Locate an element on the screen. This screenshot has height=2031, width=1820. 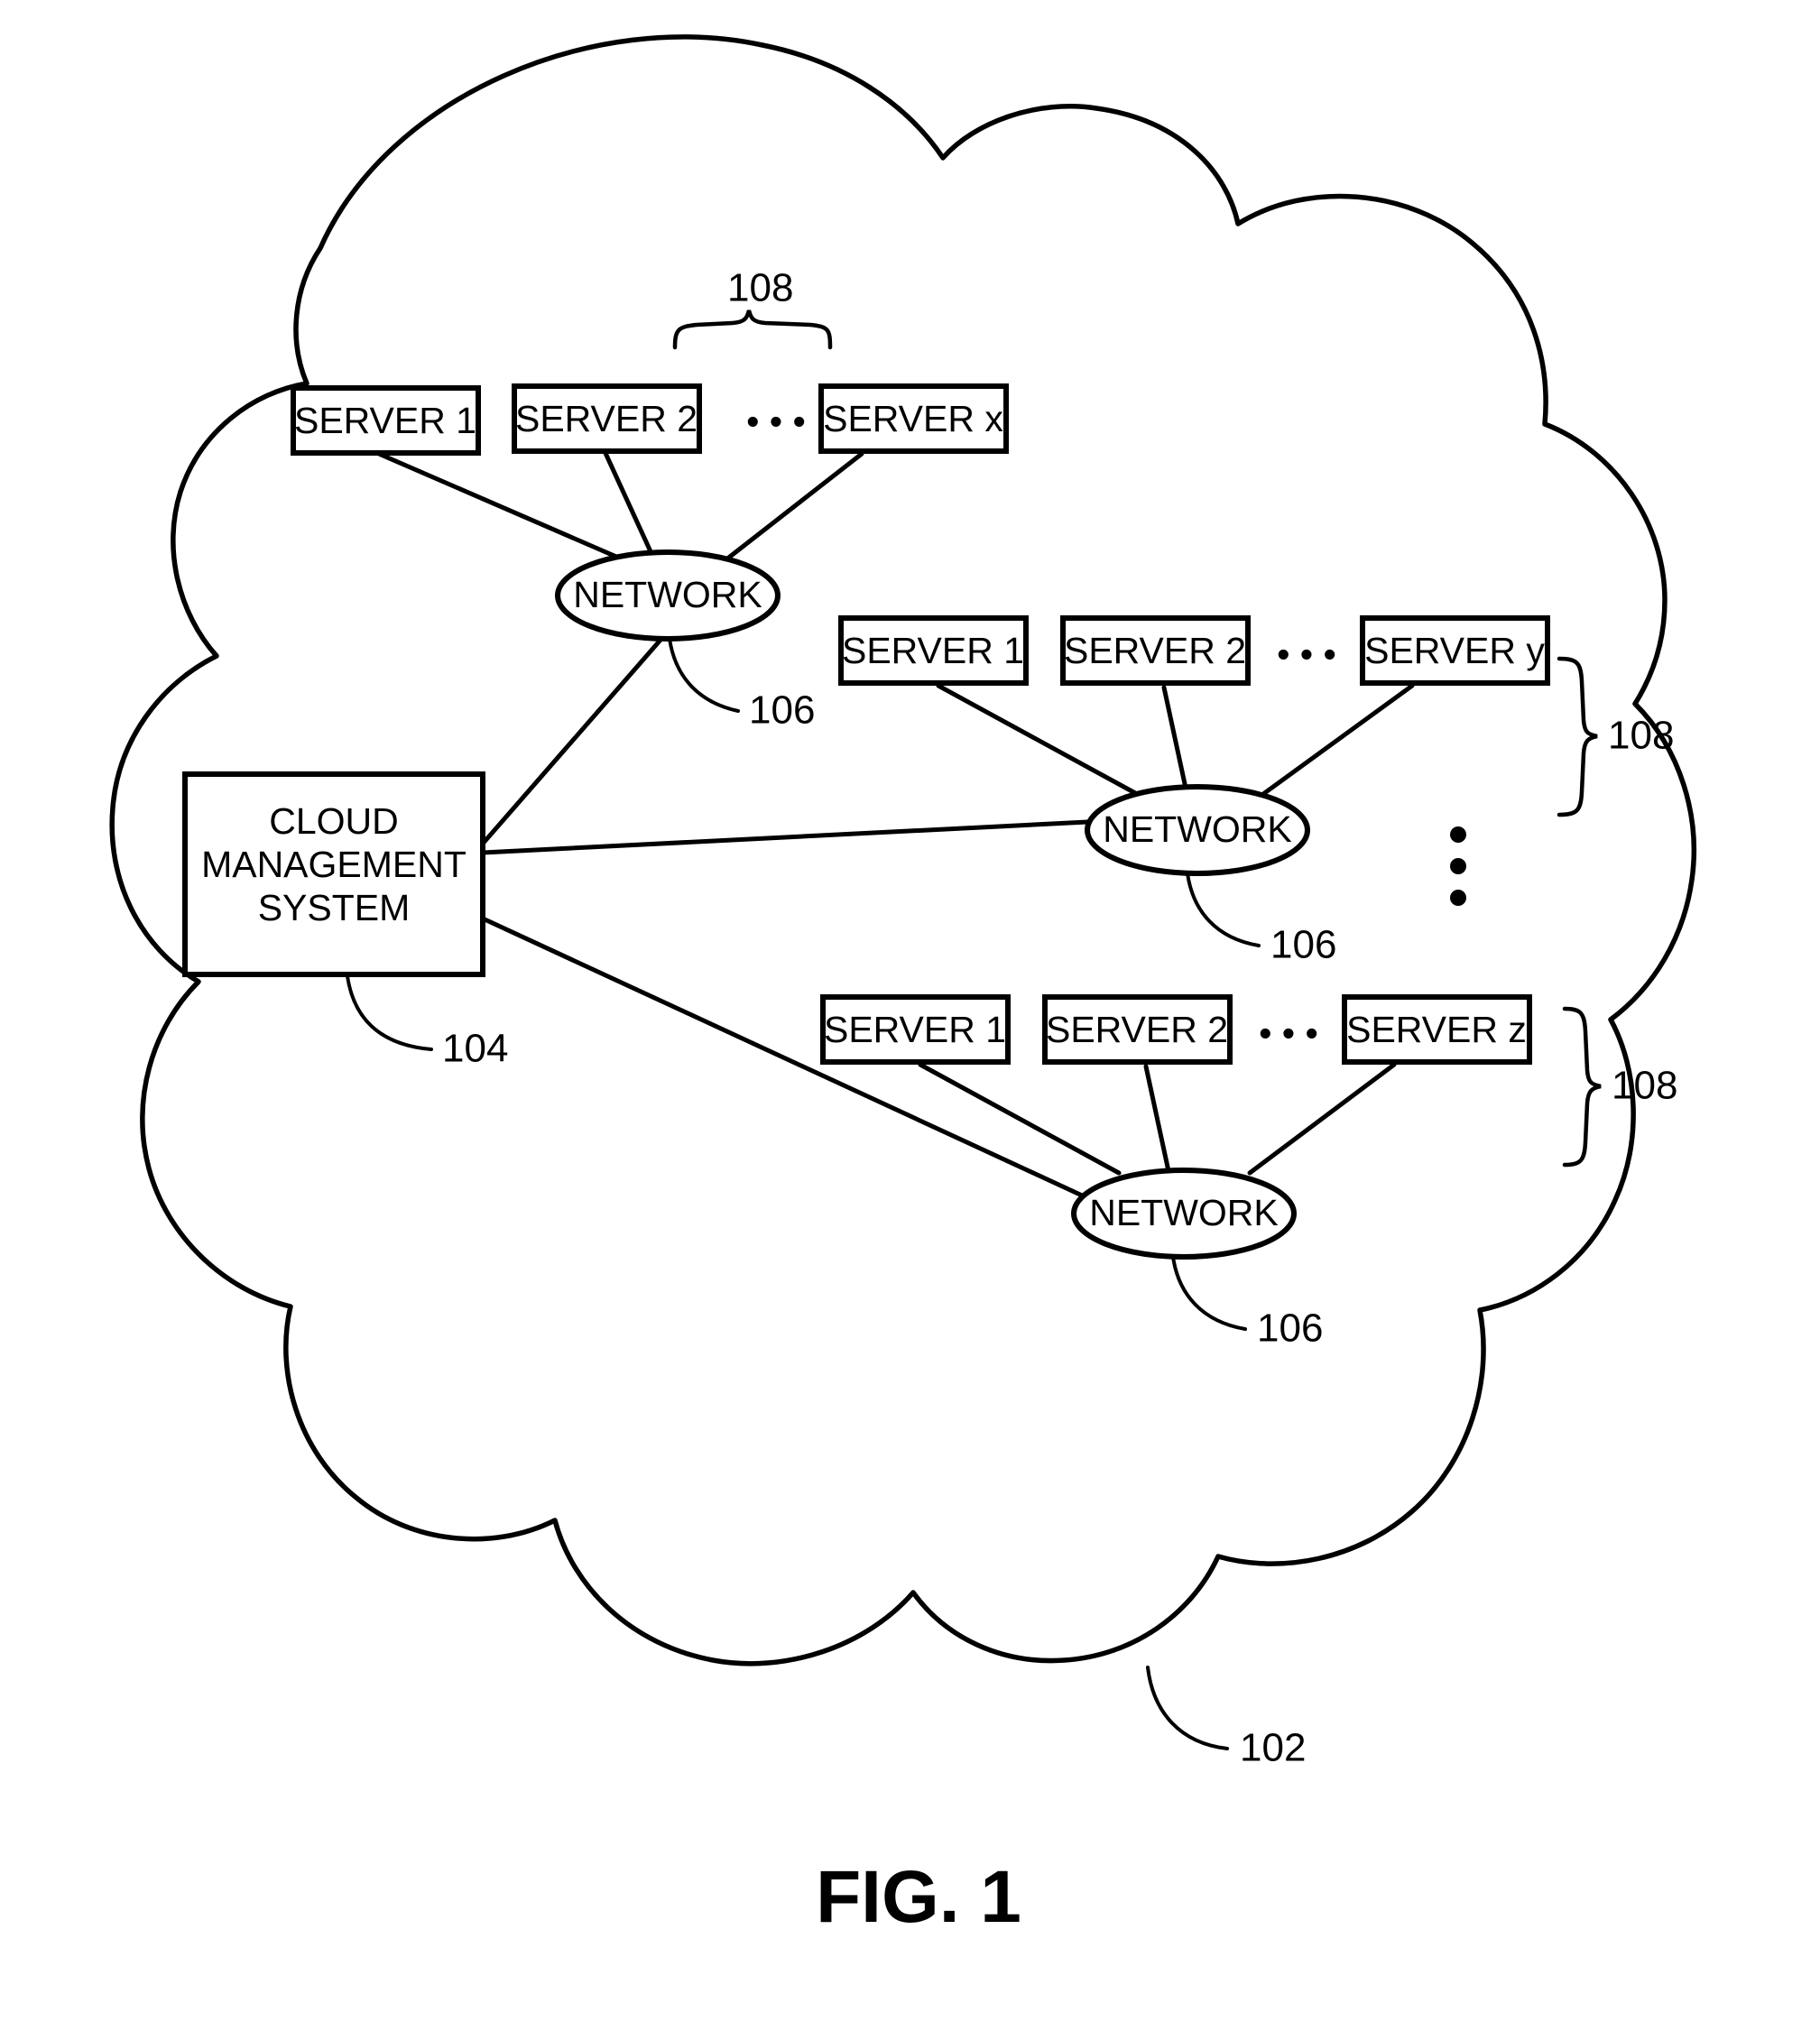
server-label-g1-3: SERVER x is located at coordinates (913, 419).